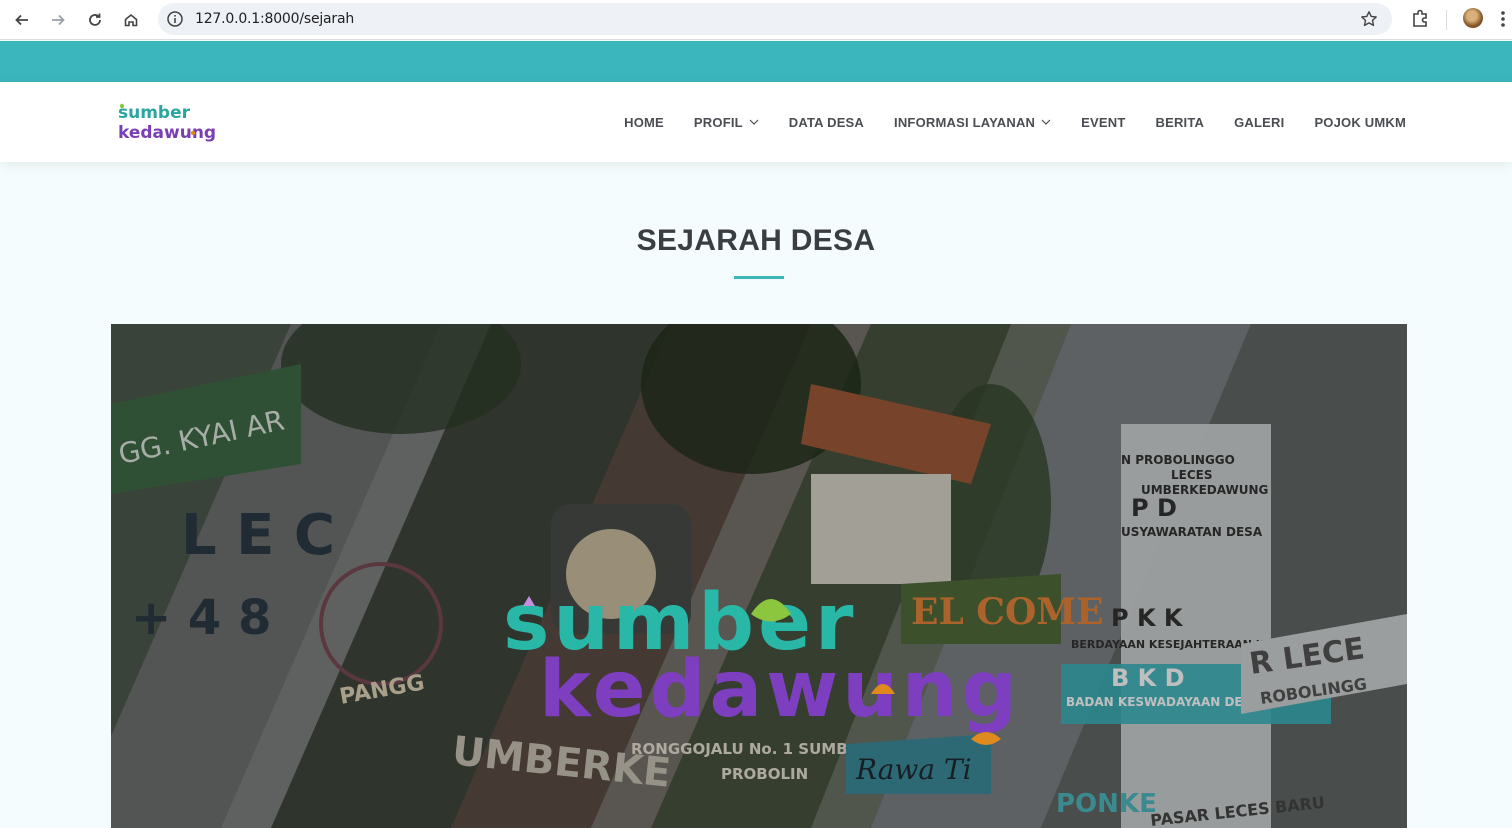 This screenshot has width=1512, height=828. Describe the element at coordinates (58, 20) in the screenshot. I see `forward-icon` at that location.